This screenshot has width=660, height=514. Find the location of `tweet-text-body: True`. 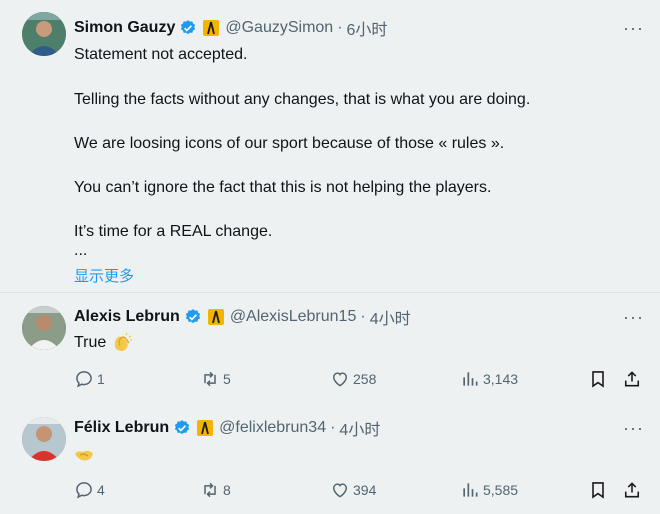

tweet-text-body: True is located at coordinates (90, 343).